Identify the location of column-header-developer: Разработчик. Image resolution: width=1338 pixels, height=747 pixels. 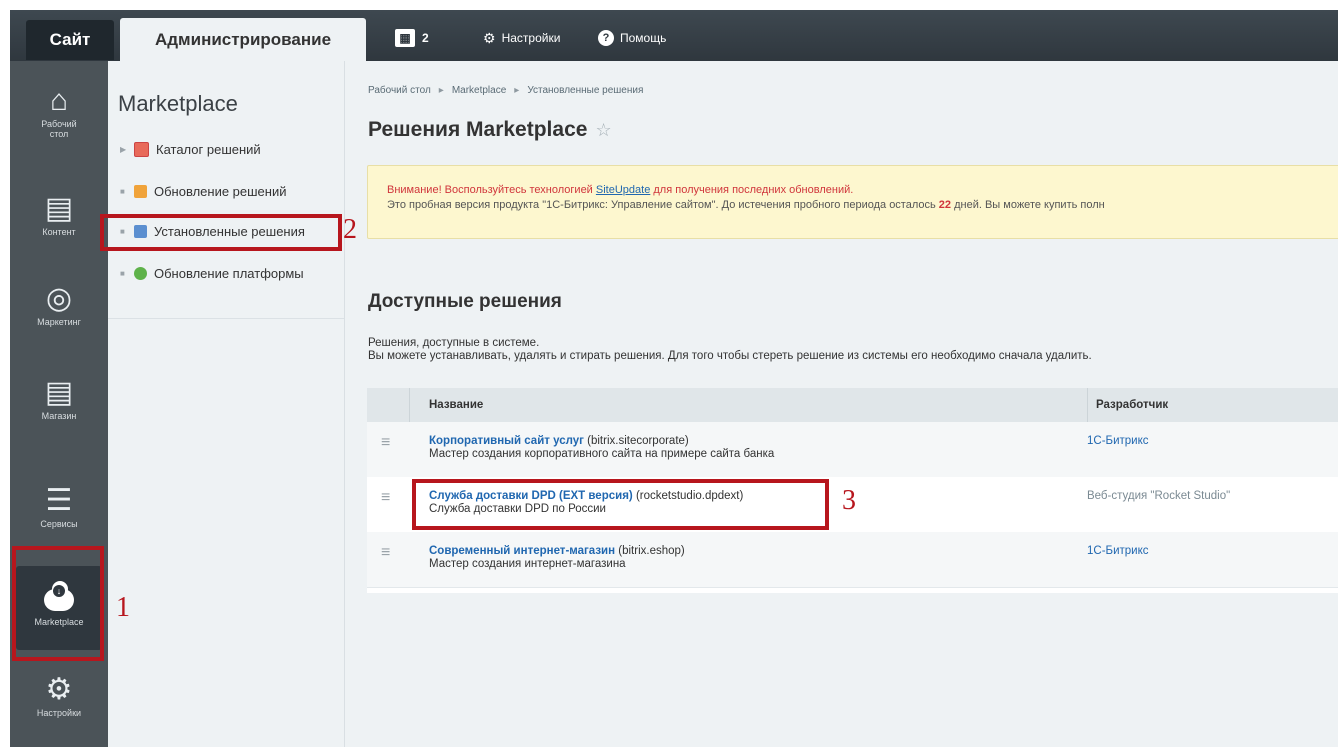
(1127, 405).